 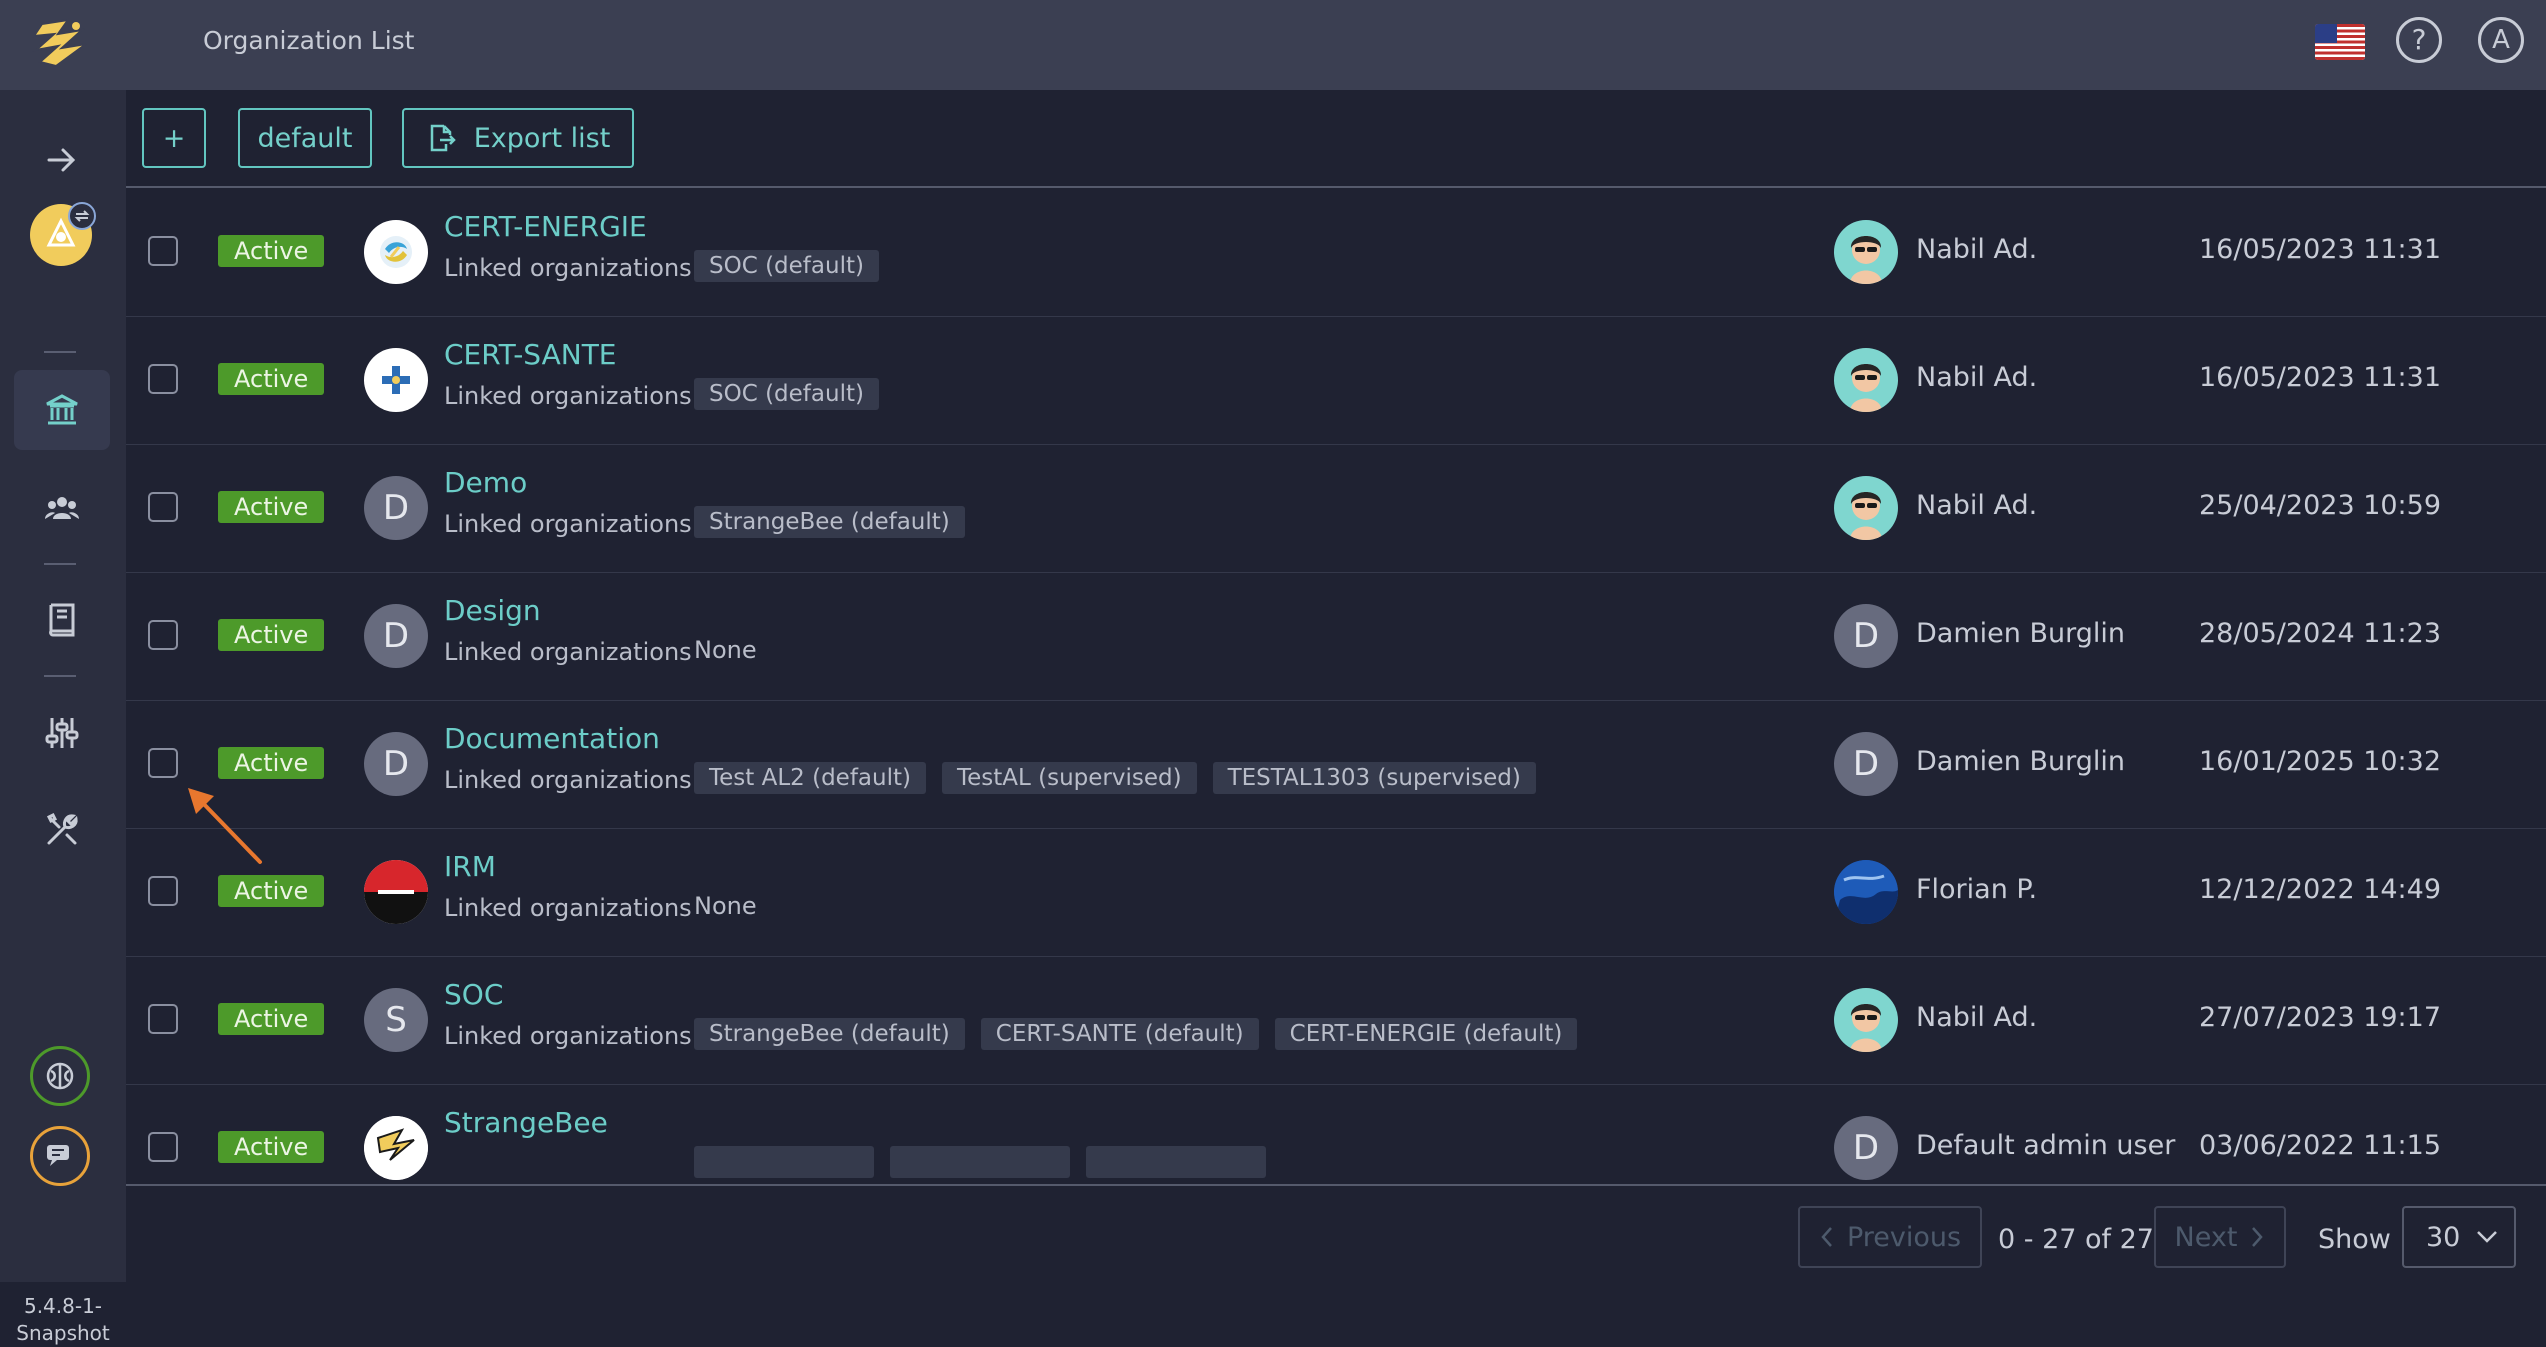 What do you see at coordinates (2487, 1237) in the screenshot?
I see `chevron-down-icon` at bounding box center [2487, 1237].